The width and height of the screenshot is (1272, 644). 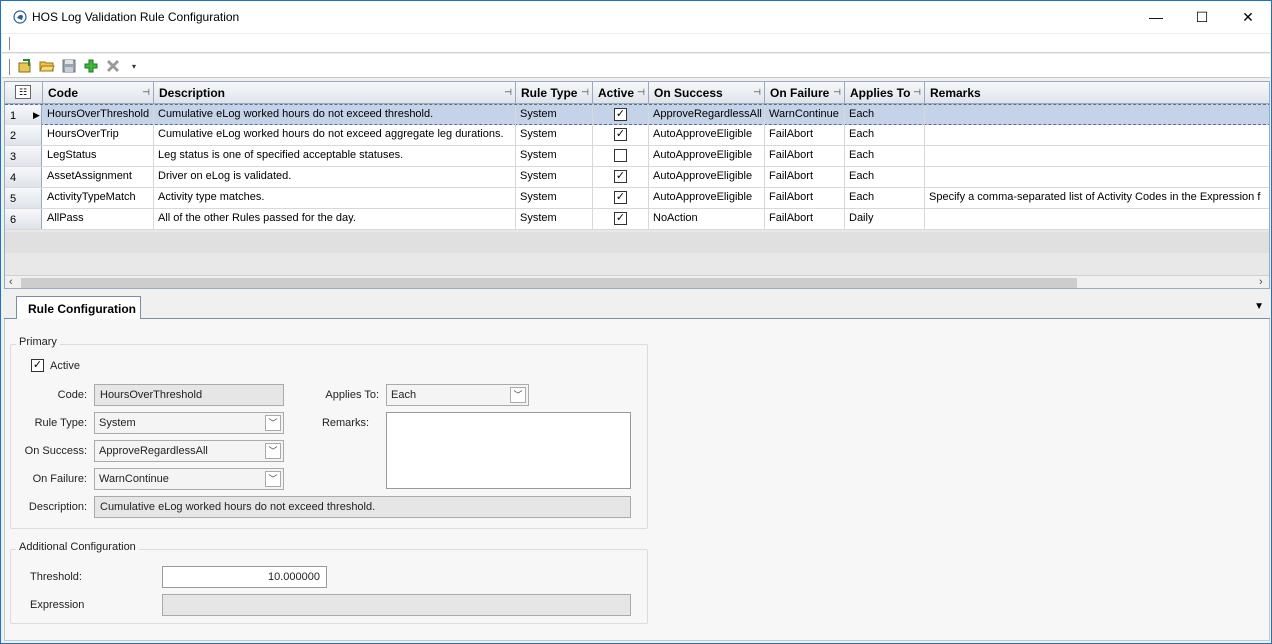 What do you see at coordinates (554, 93) in the screenshot?
I see `column-header-rule-type: Rule Type ⊣` at bounding box center [554, 93].